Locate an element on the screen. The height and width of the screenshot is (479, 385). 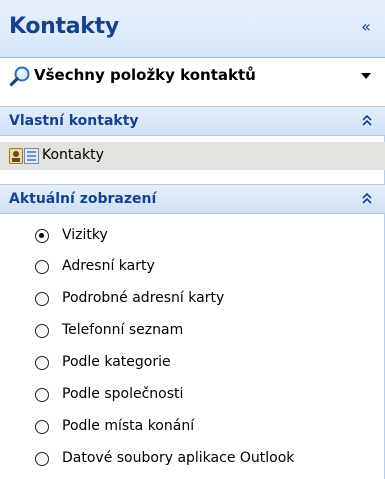
view-option-label: Podle kategorie is located at coordinates (116, 362).